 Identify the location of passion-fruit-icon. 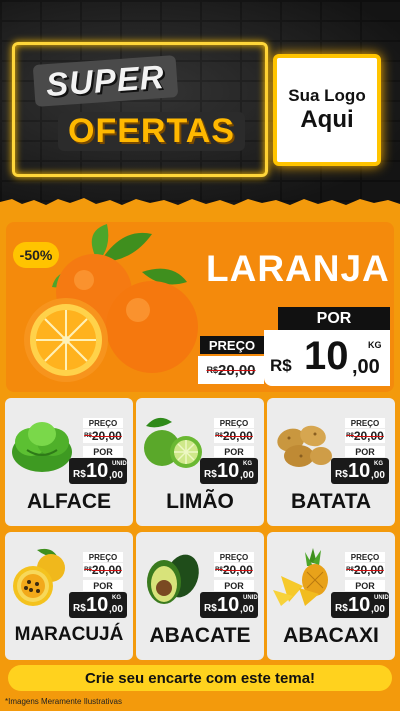
(39, 577).